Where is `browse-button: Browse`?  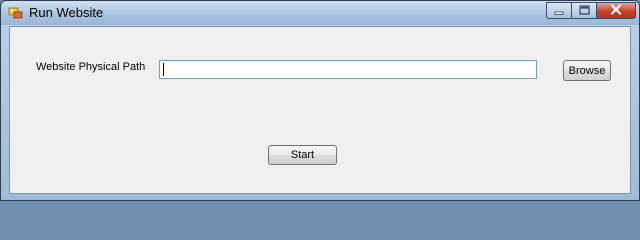 browse-button: Browse is located at coordinates (587, 70).